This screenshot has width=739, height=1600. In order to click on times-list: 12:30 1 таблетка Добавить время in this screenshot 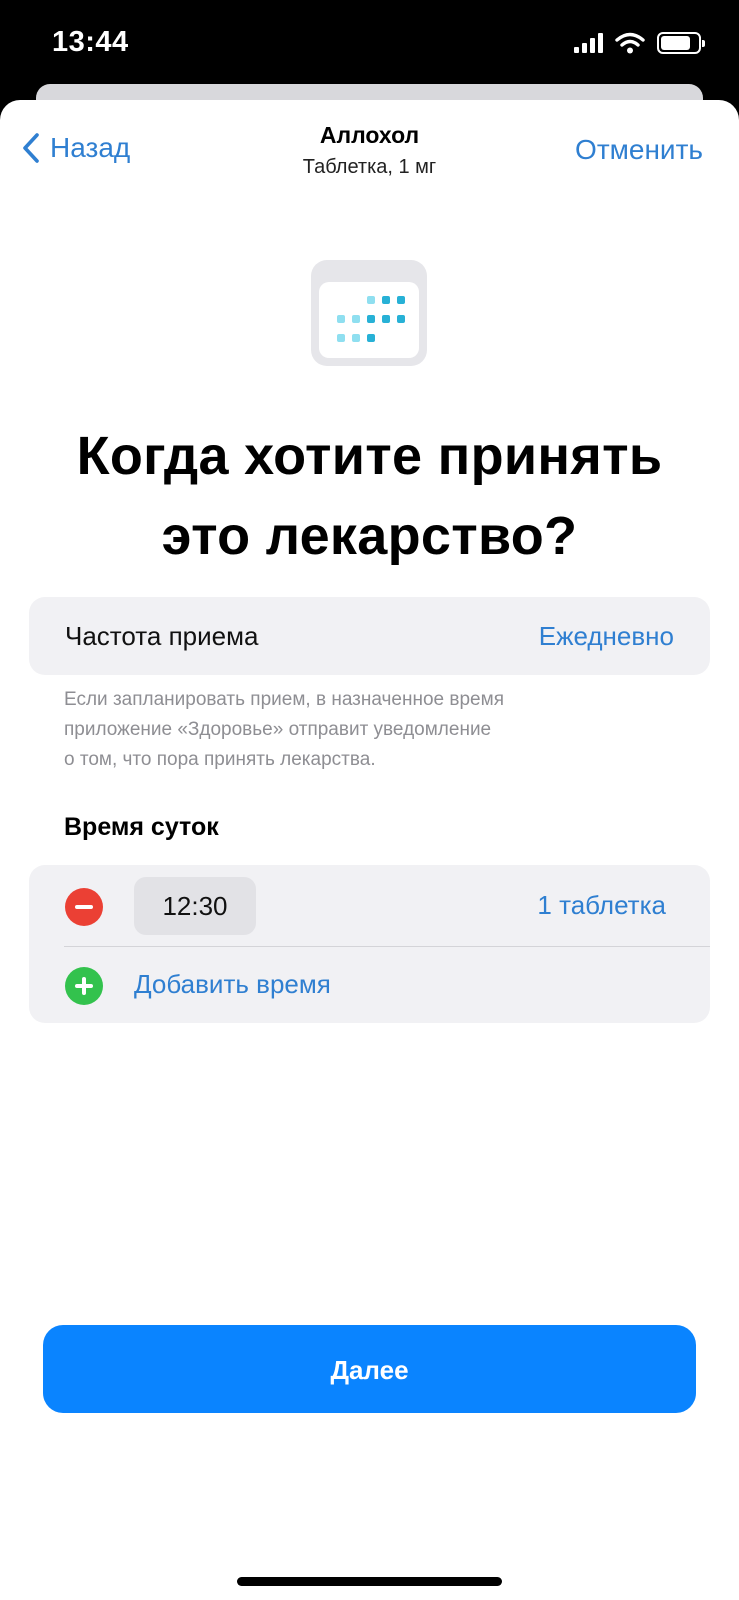, I will do `click(369, 944)`.